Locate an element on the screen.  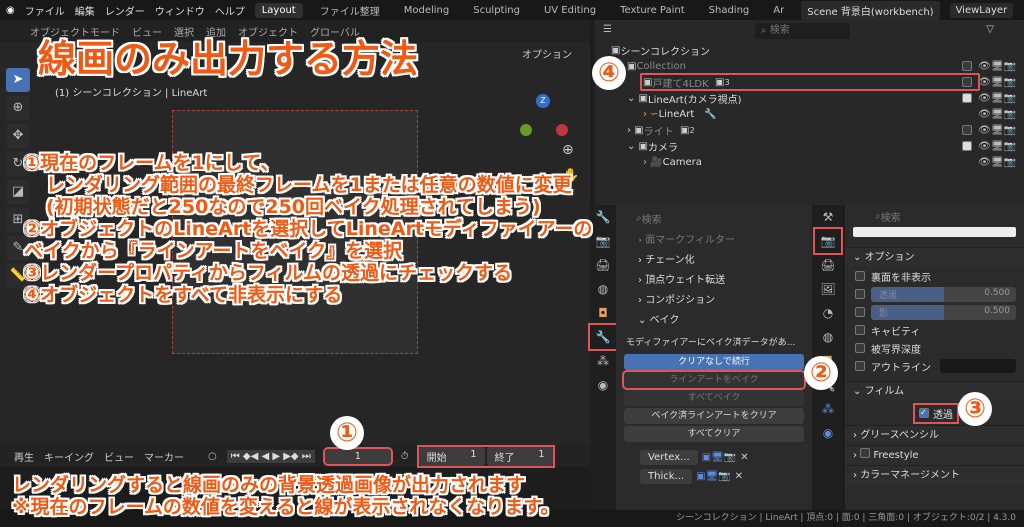
outliner-row-lineart: › ∽ LineArt 🔧 👁🖥📷 is located at coordinates (809, 114).